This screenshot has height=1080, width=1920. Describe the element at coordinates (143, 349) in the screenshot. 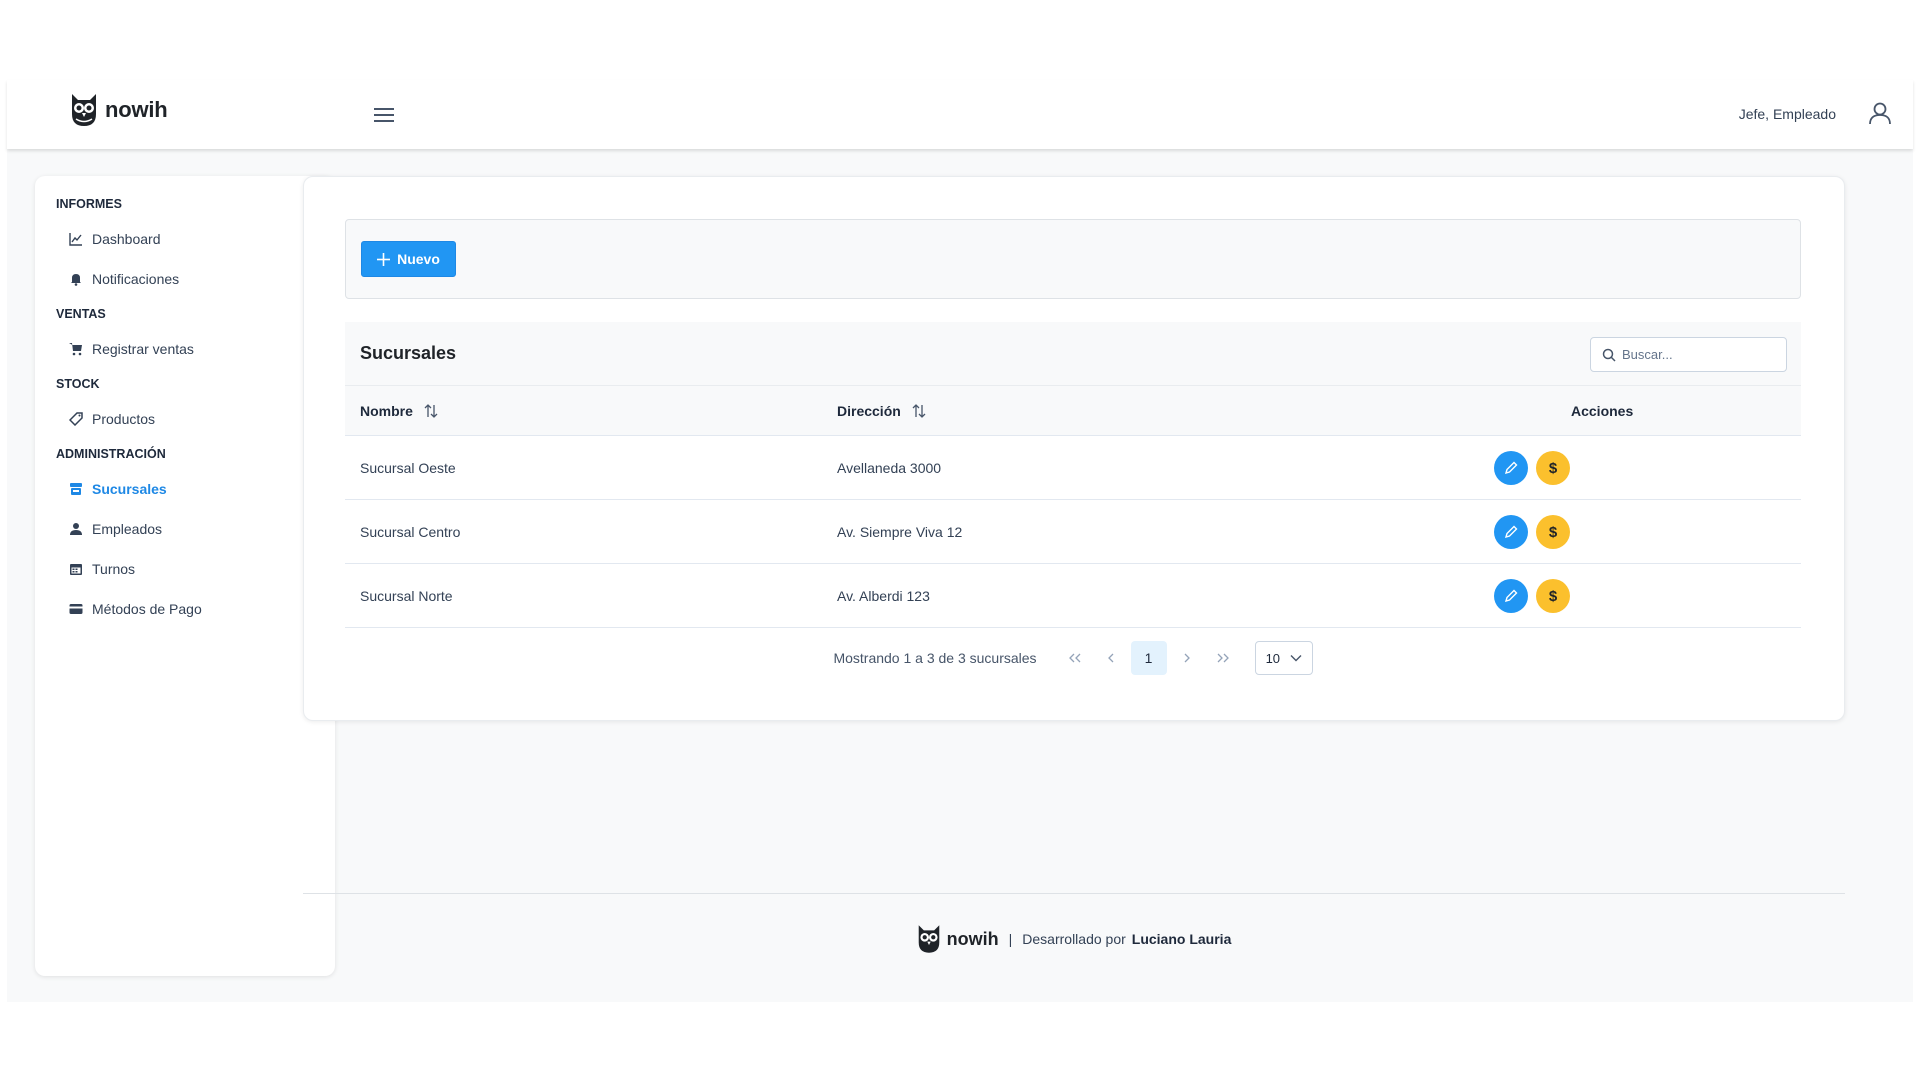

I see `sidebar-item-label: Registrar ventas` at that location.